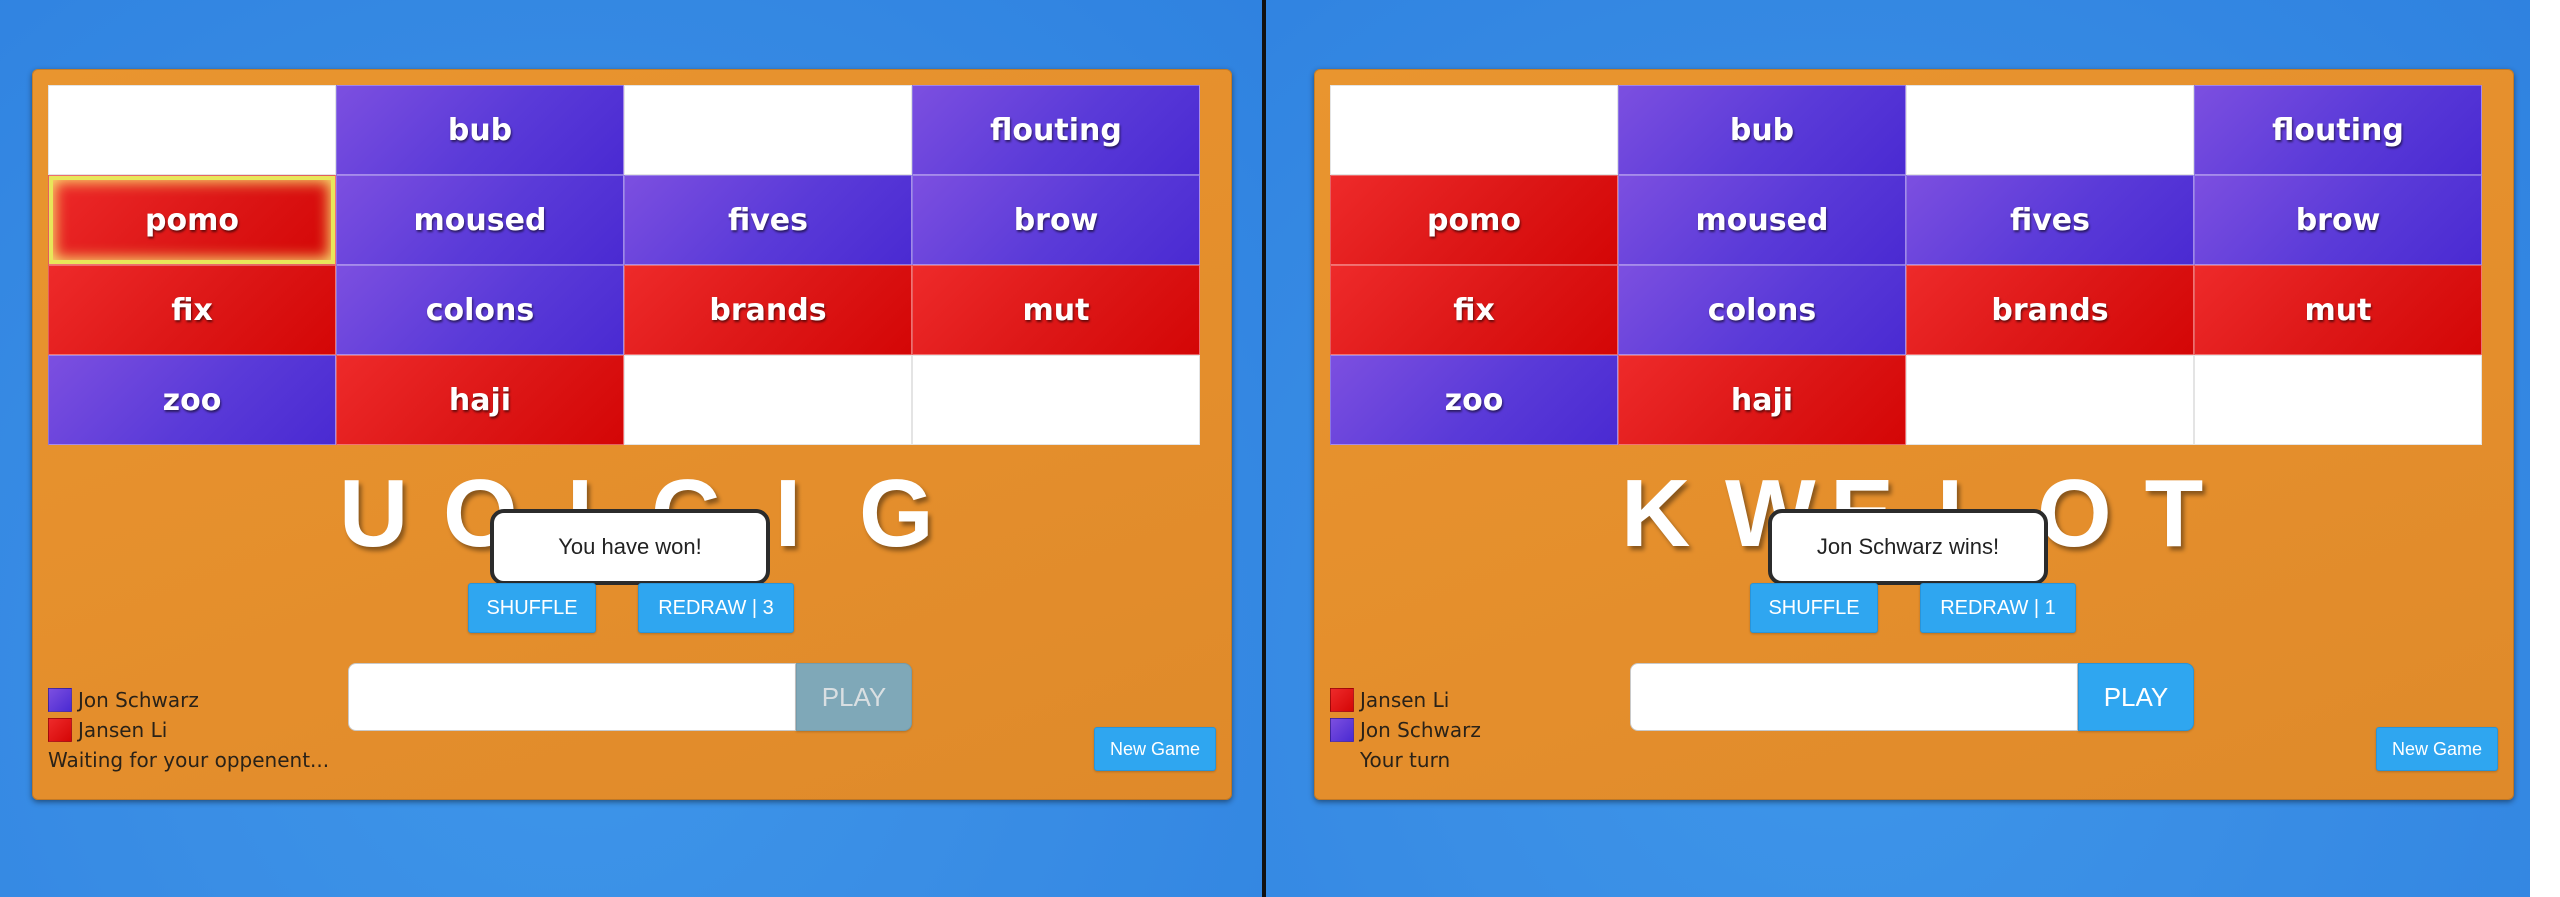 Image resolution: width=2560 pixels, height=897 pixels. What do you see at coordinates (716, 608) in the screenshot?
I see `redraw-button: REDRAW | 3` at bounding box center [716, 608].